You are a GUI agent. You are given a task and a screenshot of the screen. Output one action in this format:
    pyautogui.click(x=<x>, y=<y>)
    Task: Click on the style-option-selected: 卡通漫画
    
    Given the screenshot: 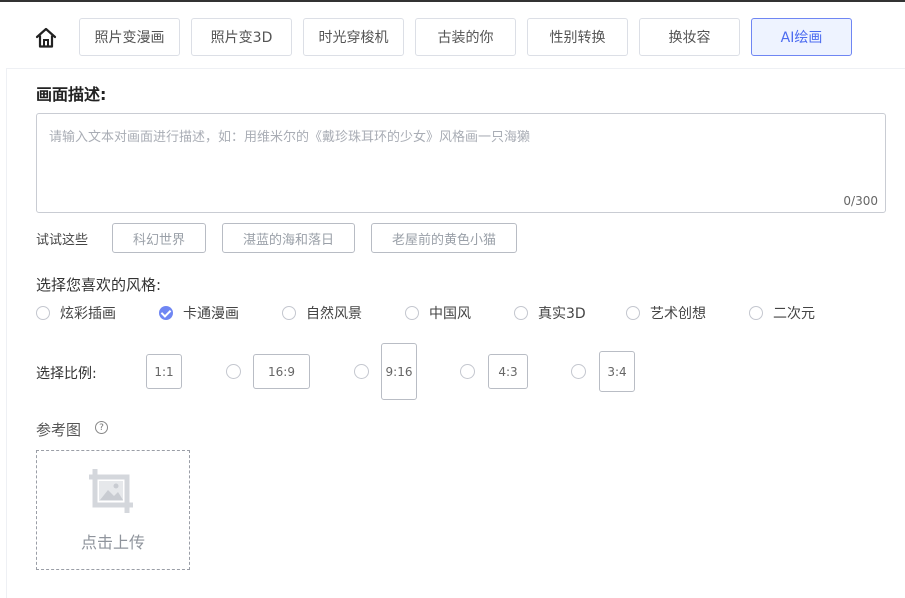 What is the action you would take?
    pyautogui.click(x=199, y=313)
    